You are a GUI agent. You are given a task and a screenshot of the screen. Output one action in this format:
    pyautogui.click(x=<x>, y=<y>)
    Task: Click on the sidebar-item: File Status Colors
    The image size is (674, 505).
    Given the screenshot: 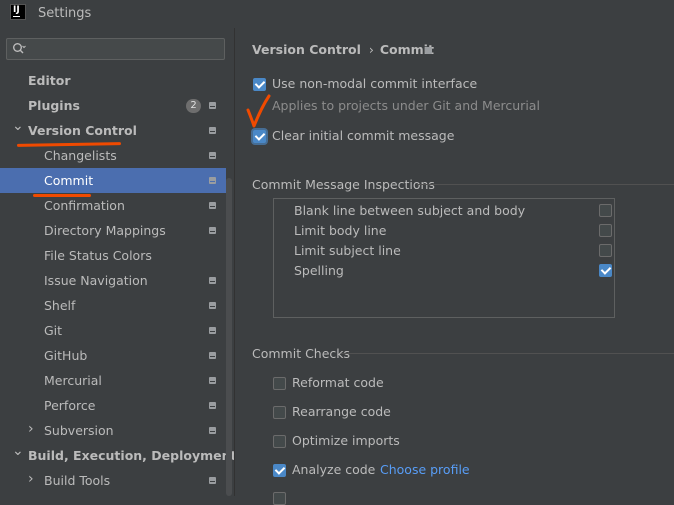 What is the action you would take?
    pyautogui.click(x=113, y=255)
    